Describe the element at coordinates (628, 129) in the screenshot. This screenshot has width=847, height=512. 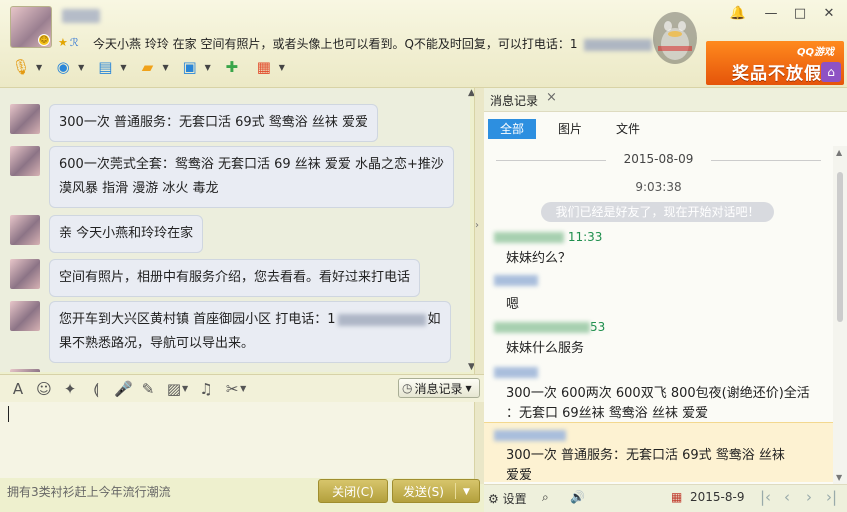
I see `filter-files: 文件` at that location.